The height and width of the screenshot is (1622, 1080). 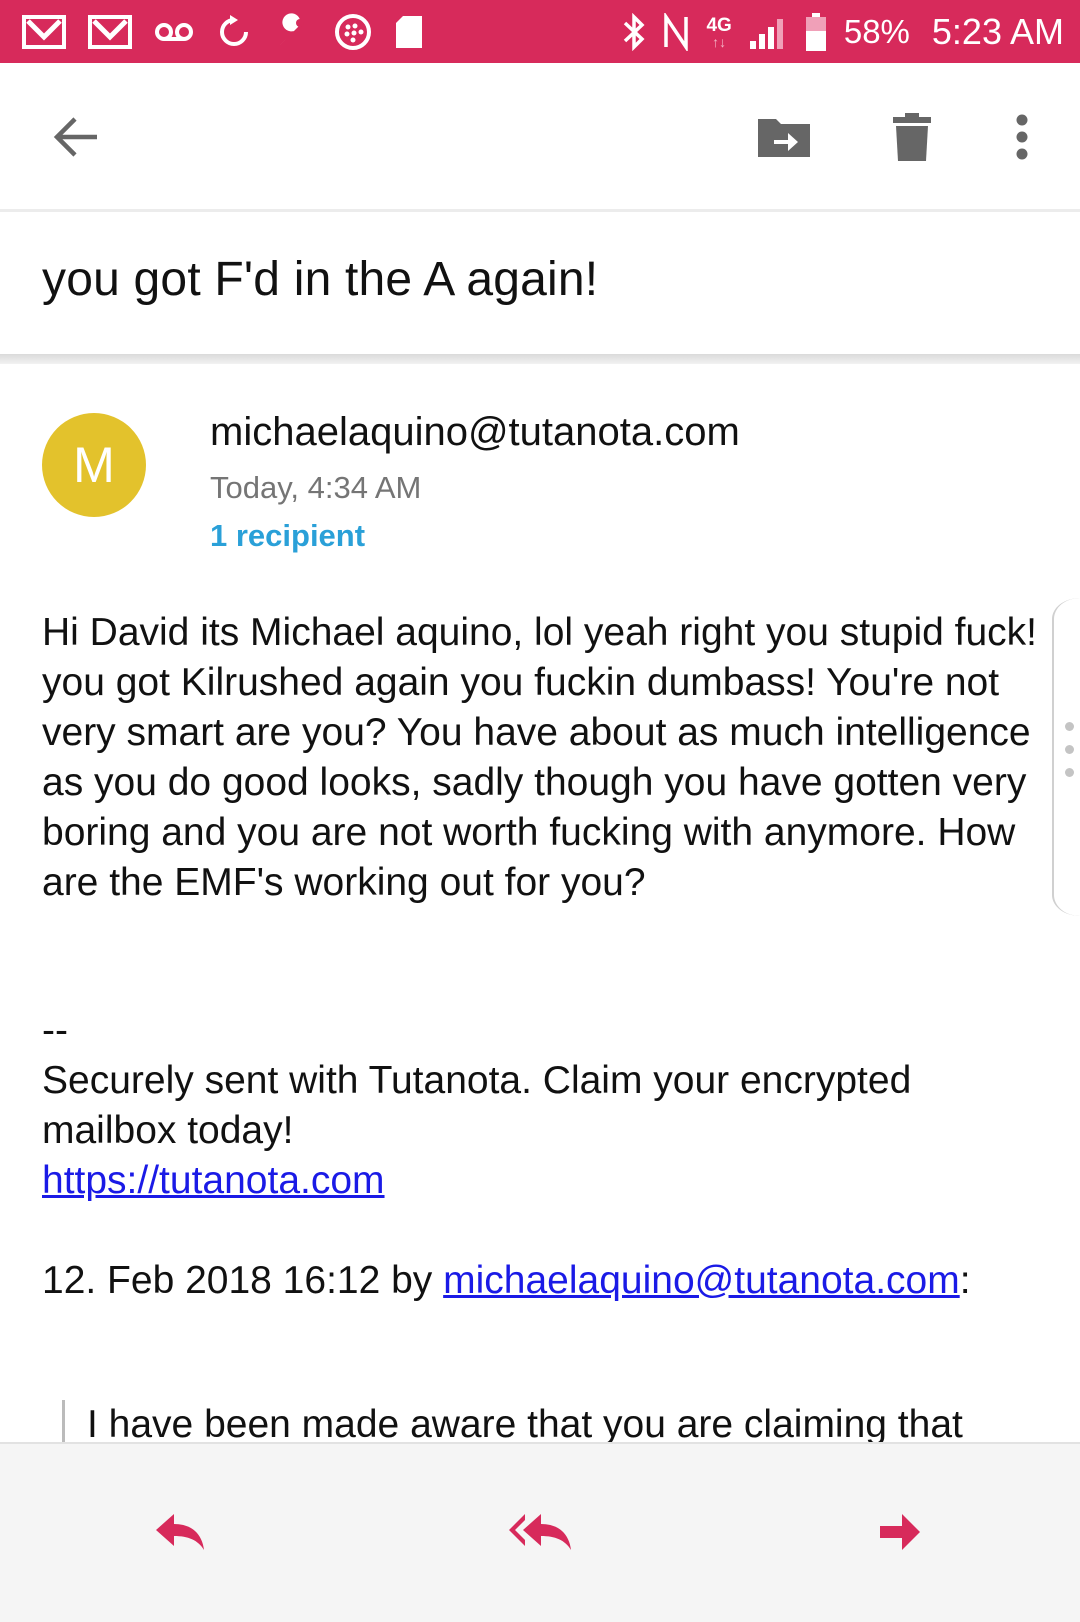 I want to click on bottom-action-bar, so click(x=540, y=1532).